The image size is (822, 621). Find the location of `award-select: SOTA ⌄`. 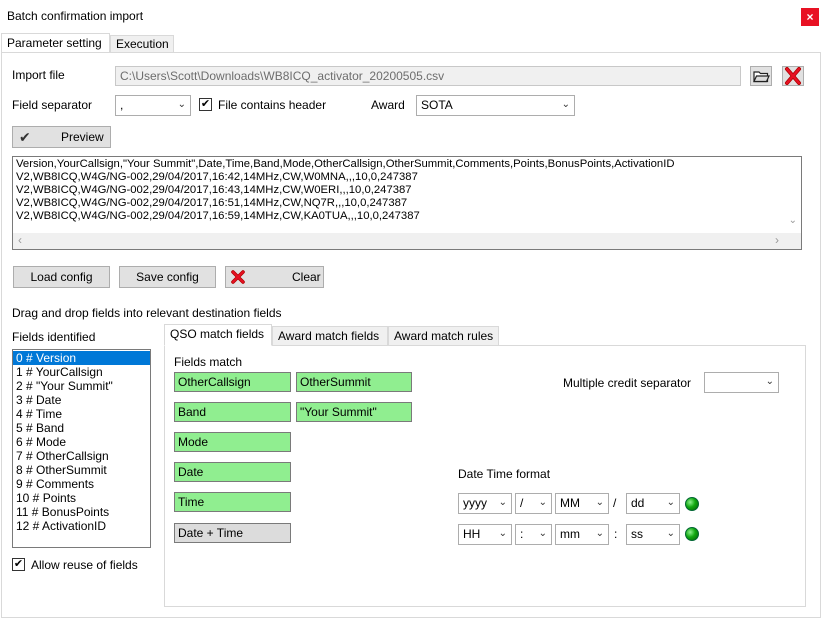

award-select: SOTA ⌄ is located at coordinates (495, 105).